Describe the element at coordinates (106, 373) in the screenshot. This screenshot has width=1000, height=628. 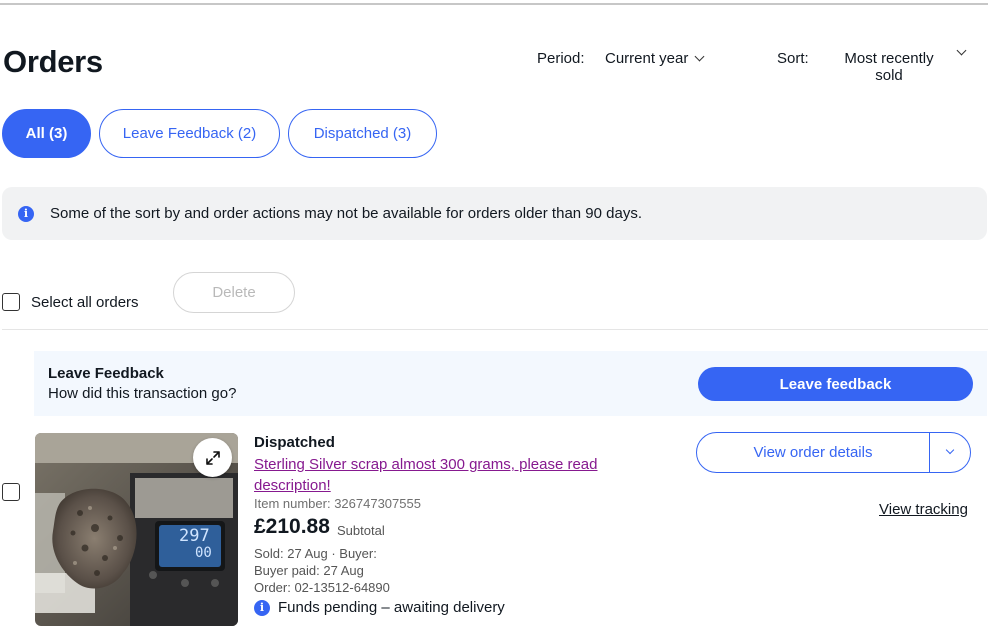
I see `feedback-prompt-title: Leave Feedback` at that location.